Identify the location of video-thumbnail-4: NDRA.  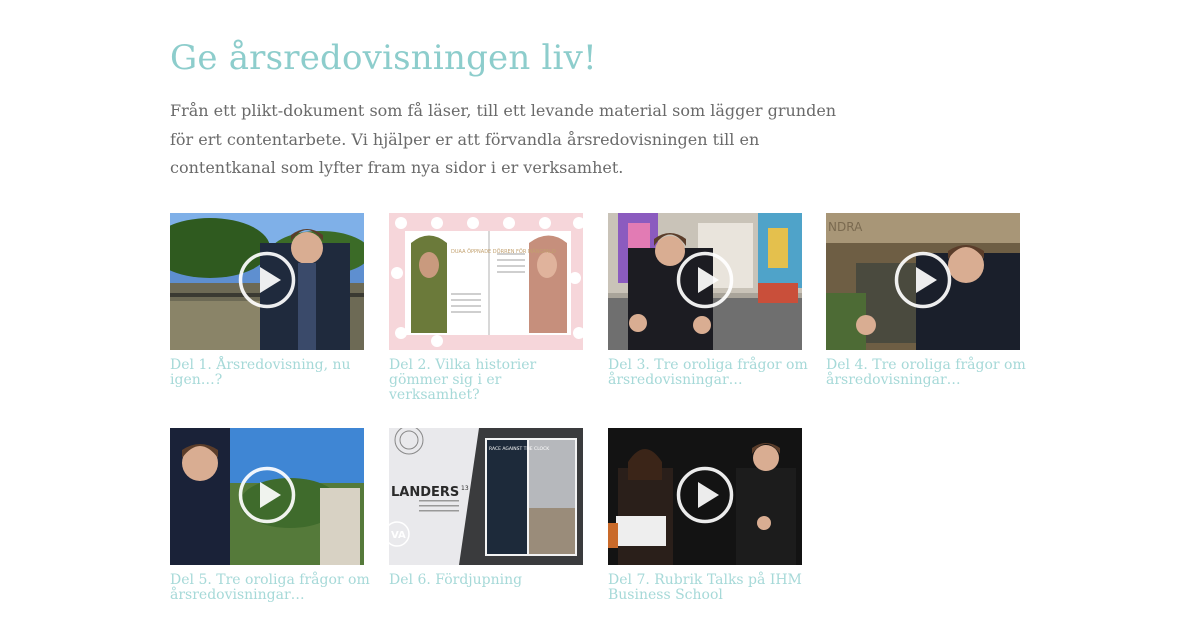
(923, 281).